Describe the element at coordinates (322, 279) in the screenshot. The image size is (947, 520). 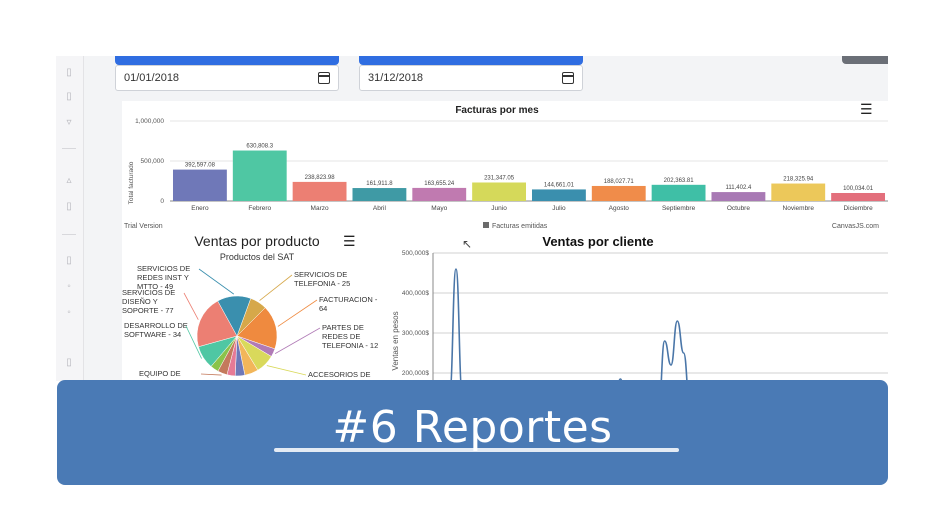
I see `pie-slice-label: SERVICIOS DE TELEFONIA - 25` at that location.